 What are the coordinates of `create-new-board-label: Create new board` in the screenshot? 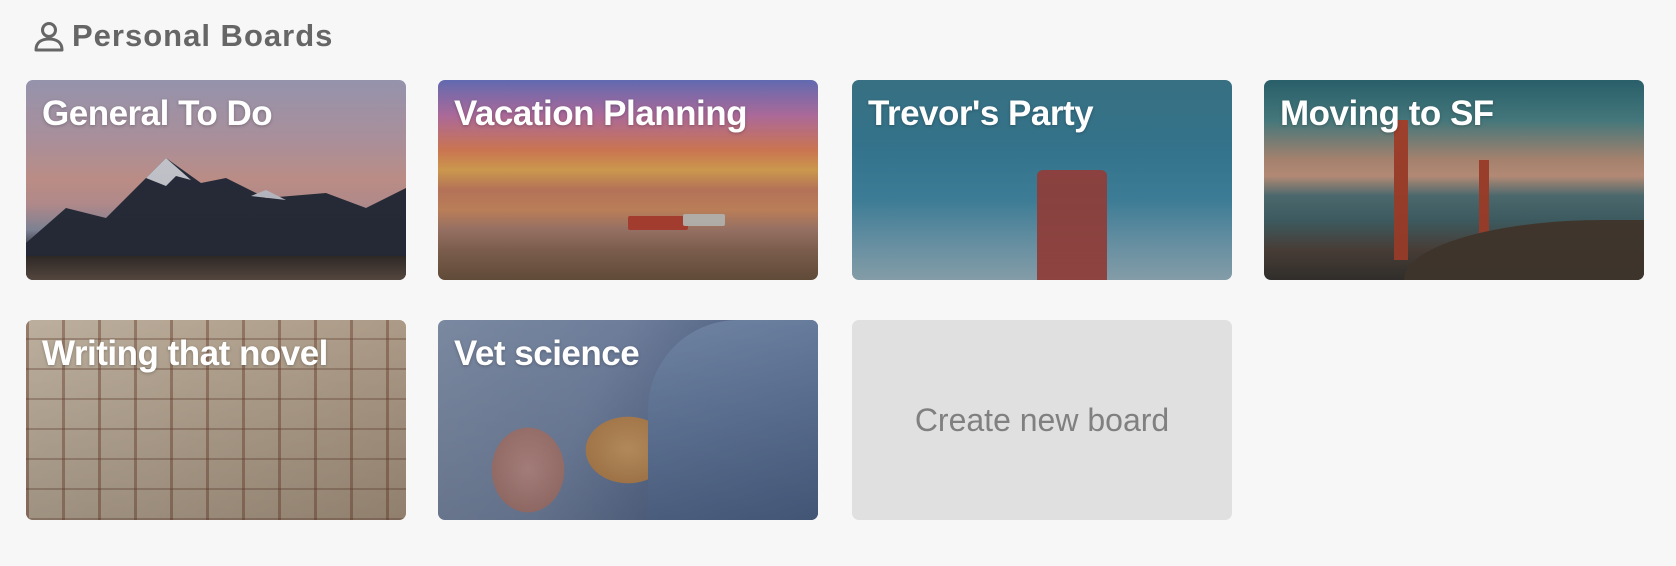 It's located at (1042, 419).